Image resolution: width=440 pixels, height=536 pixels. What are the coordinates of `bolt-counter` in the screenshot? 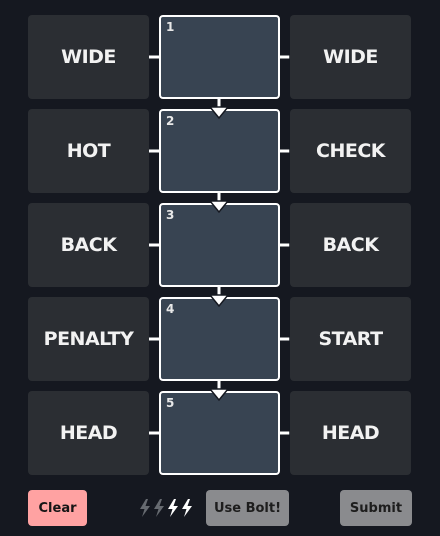 It's located at (167, 509).